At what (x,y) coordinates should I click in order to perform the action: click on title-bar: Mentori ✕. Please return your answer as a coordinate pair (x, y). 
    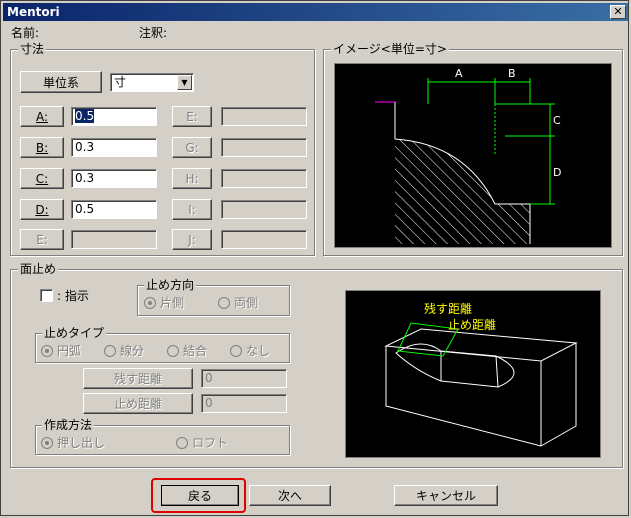
    Looking at the image, I should click on (315, 12).